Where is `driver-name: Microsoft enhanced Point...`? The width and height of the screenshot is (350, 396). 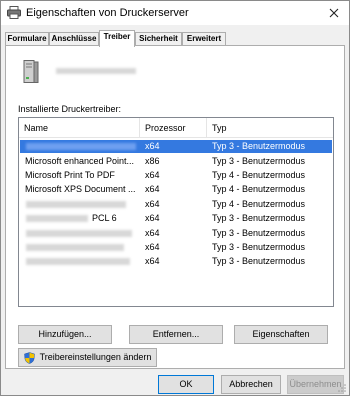 driver-name: Microsoft enhanced Point... is located at coordinates (80, 161).